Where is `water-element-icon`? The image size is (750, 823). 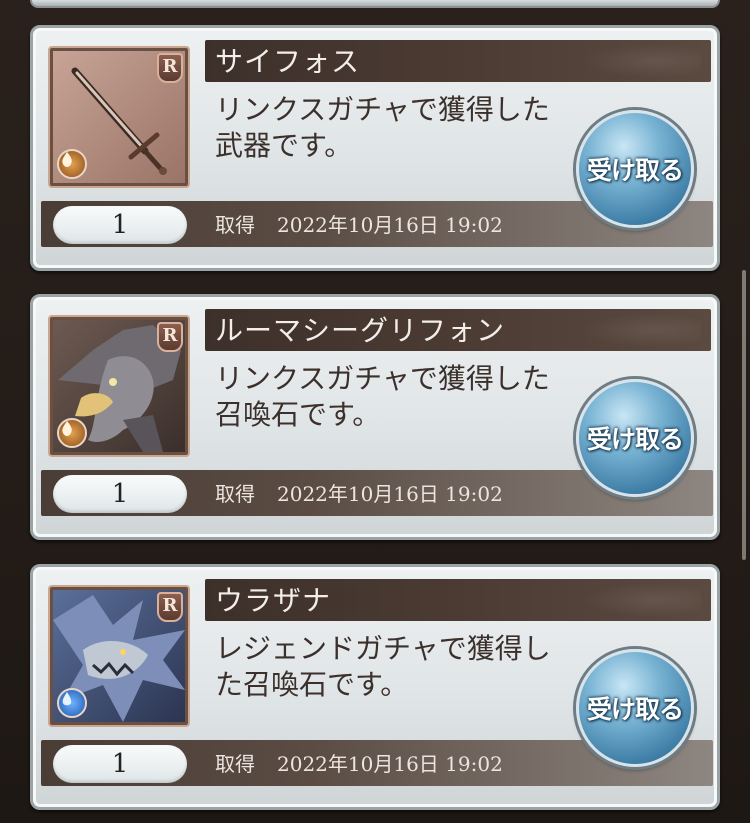
water-element-icon is located at coordinates (72, 703).